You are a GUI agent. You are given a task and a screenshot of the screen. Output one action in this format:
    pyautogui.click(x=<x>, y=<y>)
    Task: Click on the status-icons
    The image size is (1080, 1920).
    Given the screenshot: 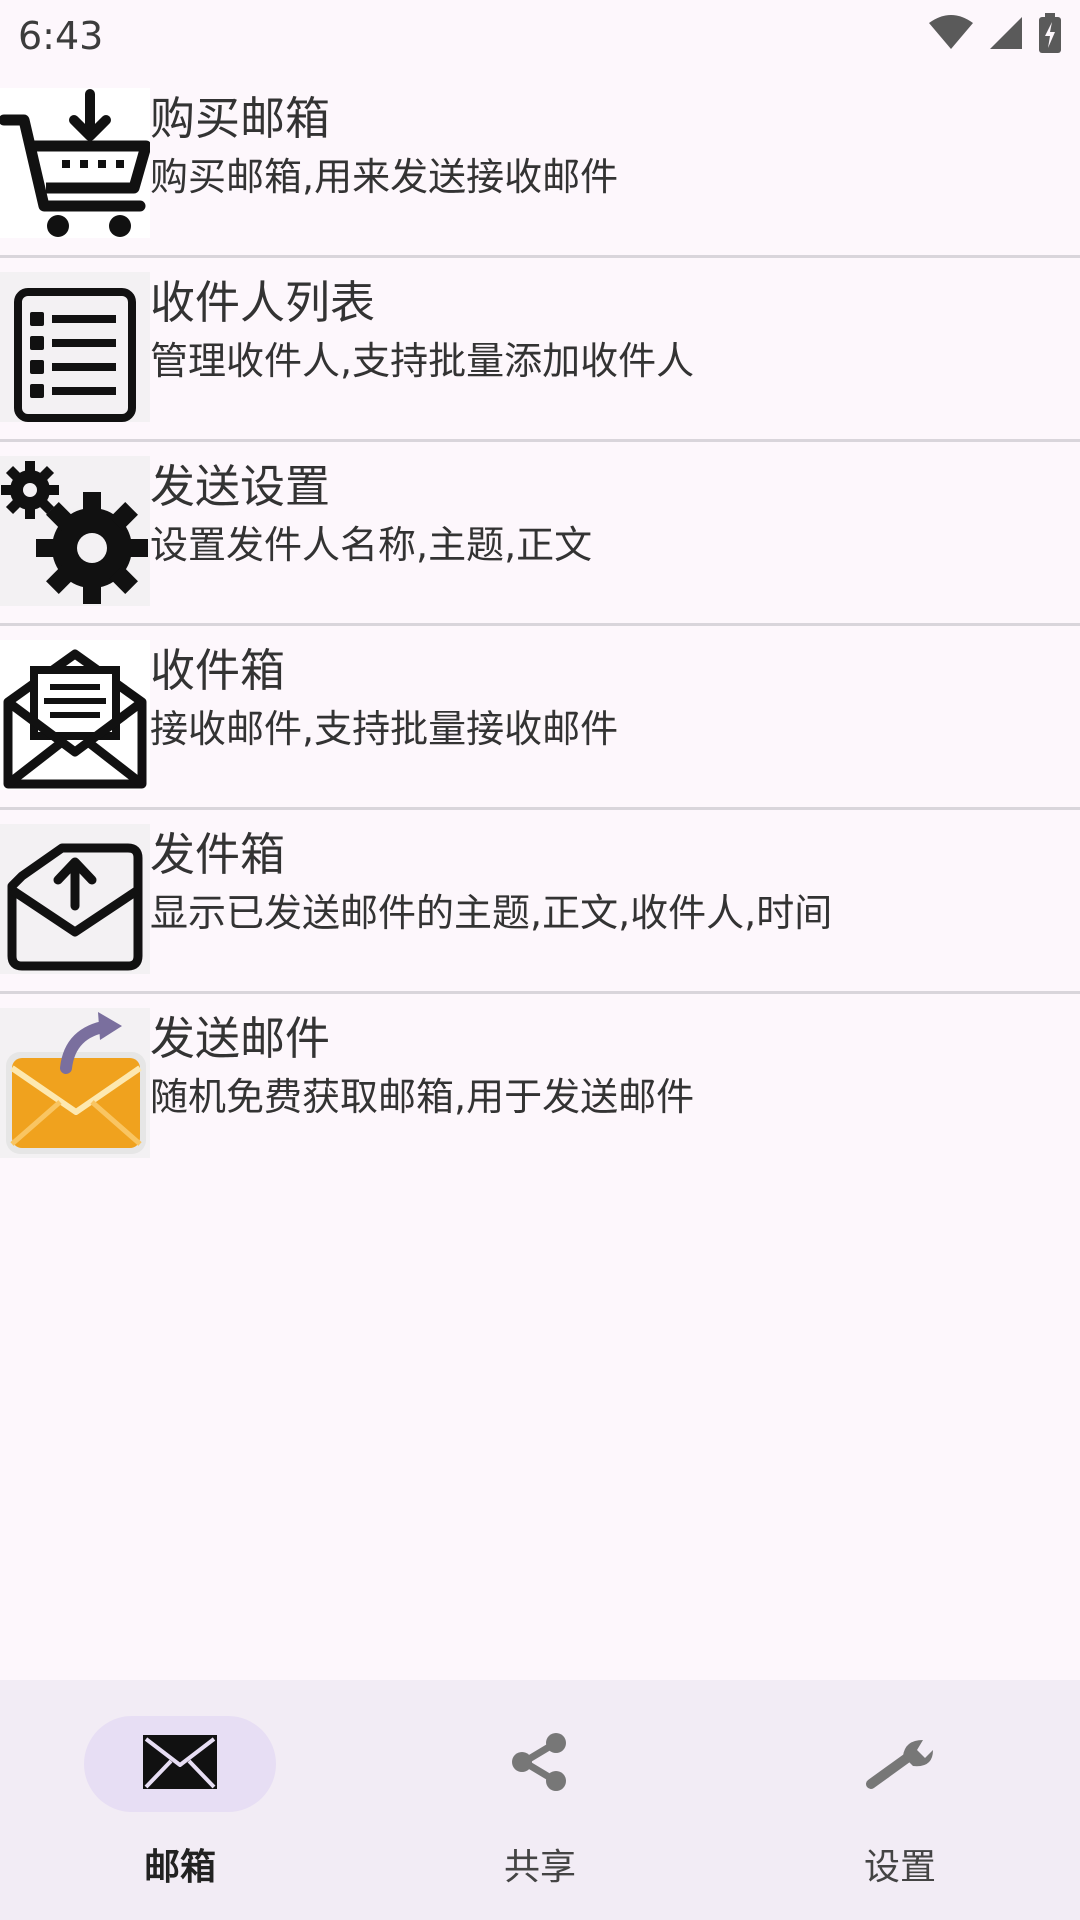 What is the action you would take?
    pyautogui.click(x=995, y=35)
    